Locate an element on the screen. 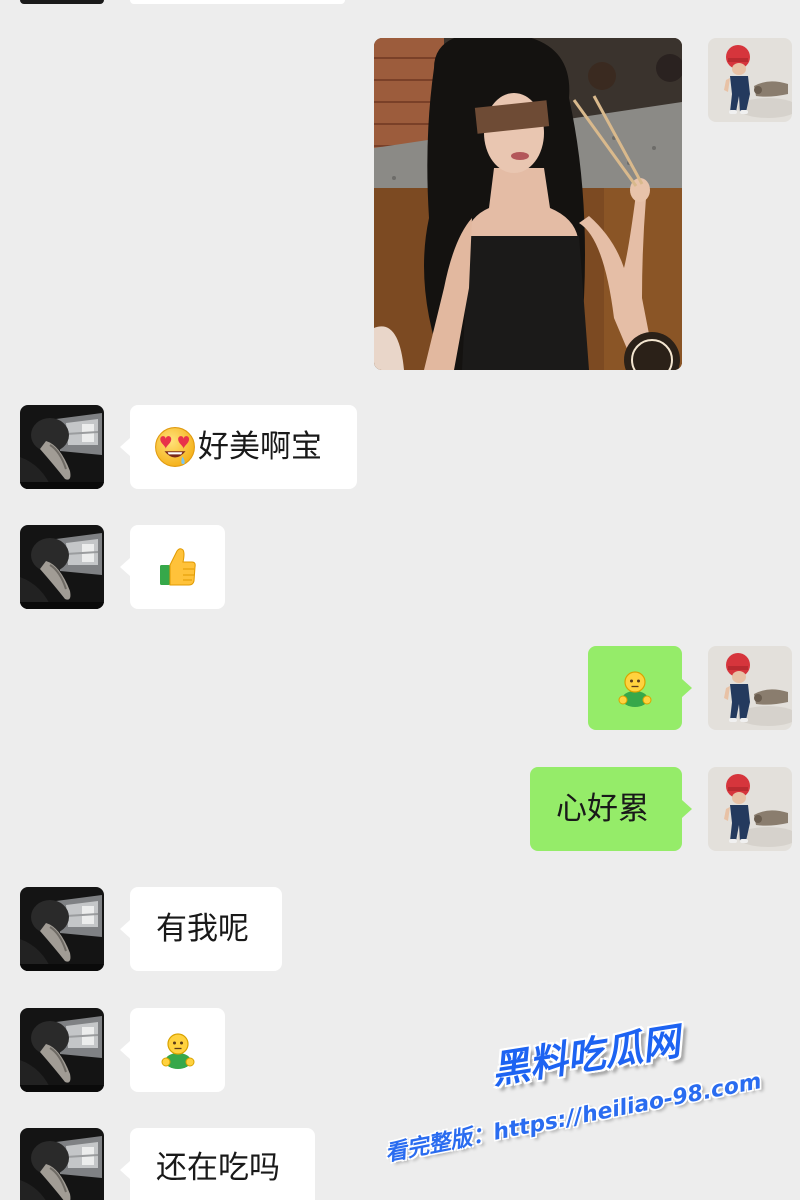 The image size is (800, 1200). message-text: 好美啊宝 is located at coordinates (260, 446).